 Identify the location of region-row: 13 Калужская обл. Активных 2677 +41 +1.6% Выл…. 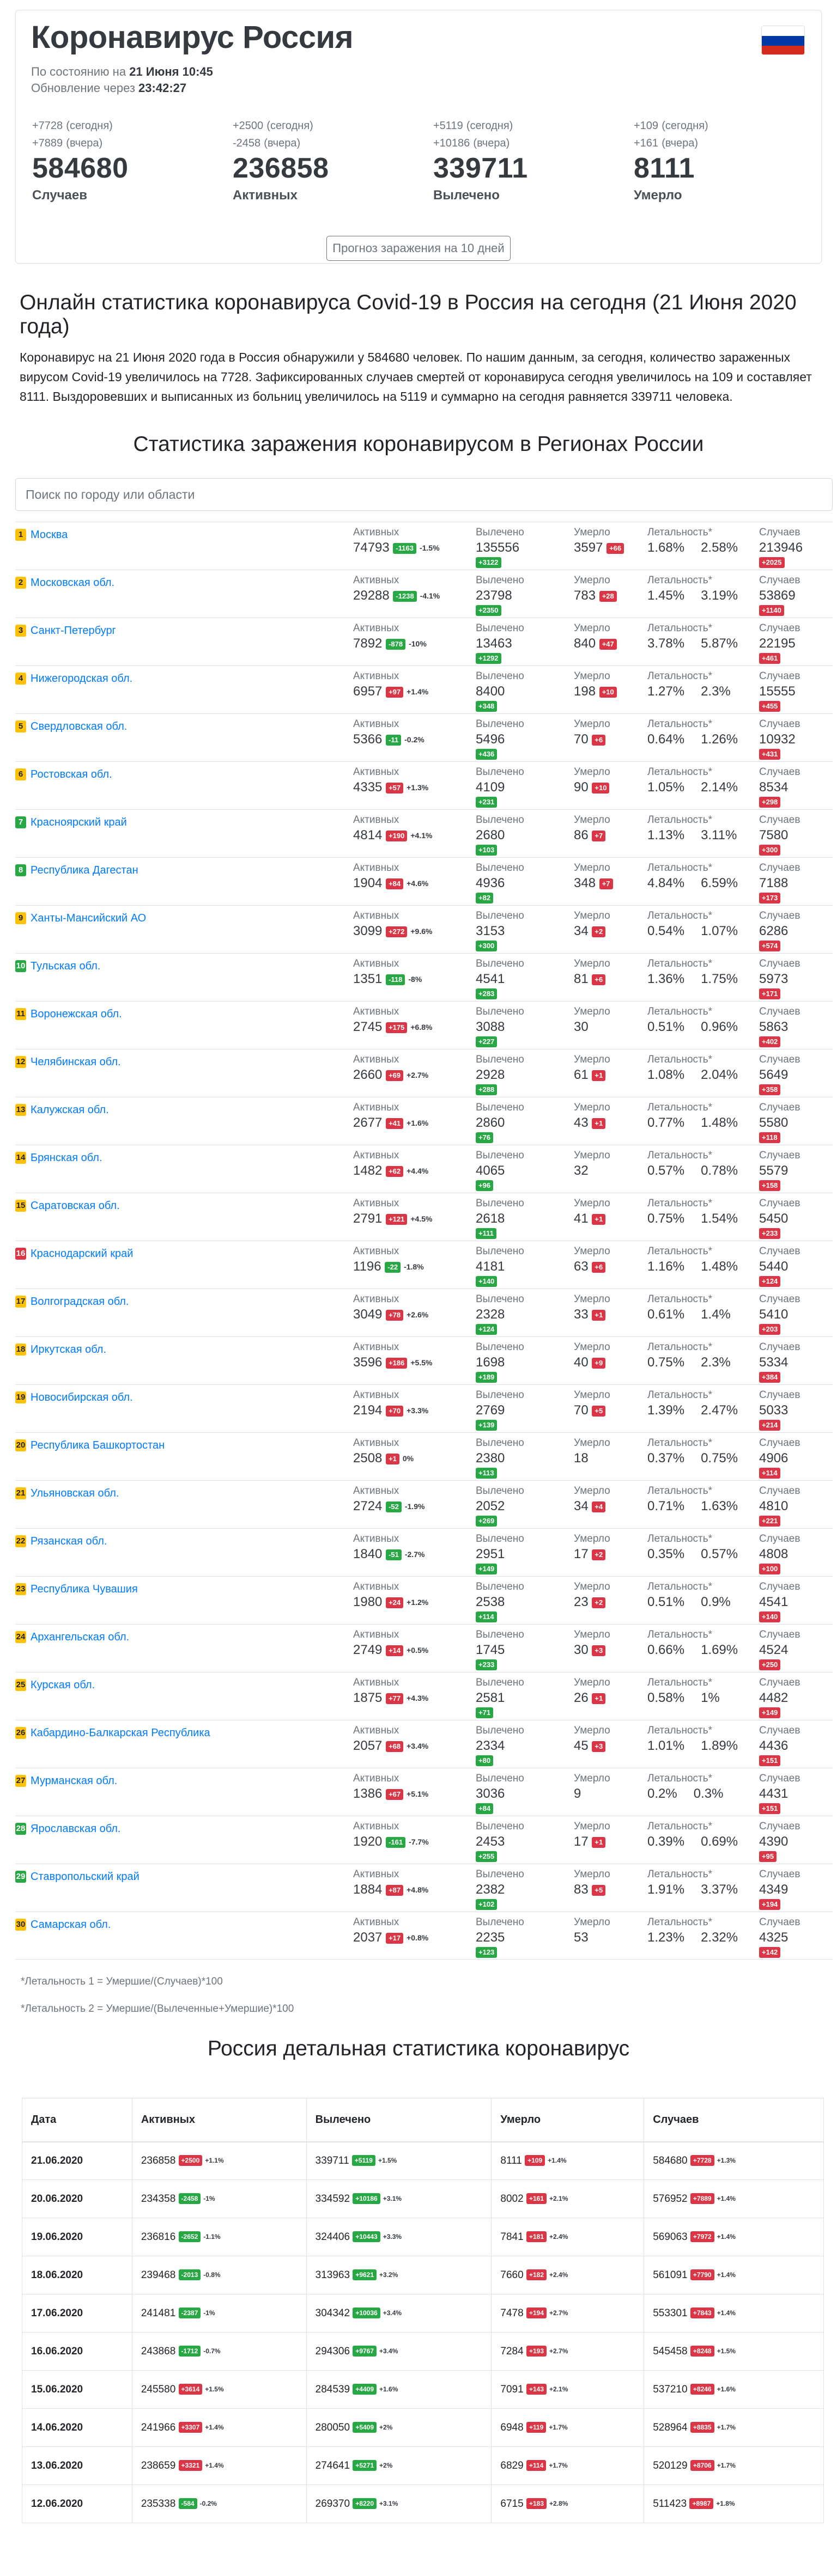
(424, 1121).